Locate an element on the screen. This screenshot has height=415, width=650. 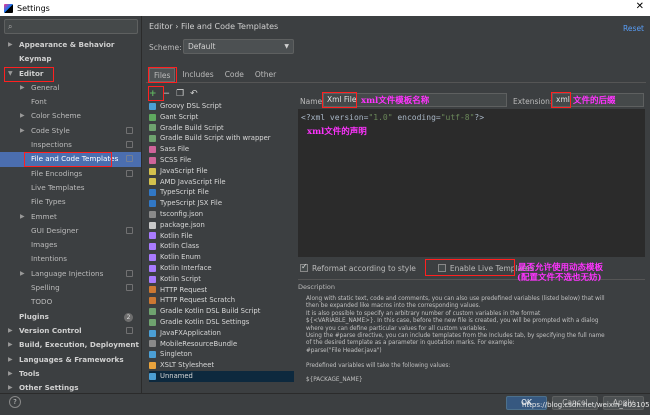
sidebar-item: GUI Designer is located at coordinates (70, 231).